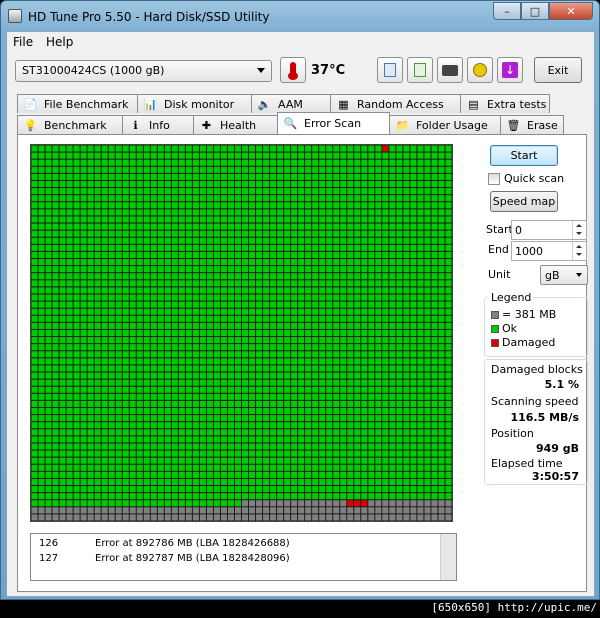  Describe the element at coordinates (526, 178) in the screenshot. I see `quick-scan-checkbox: Quick scan` at that location.